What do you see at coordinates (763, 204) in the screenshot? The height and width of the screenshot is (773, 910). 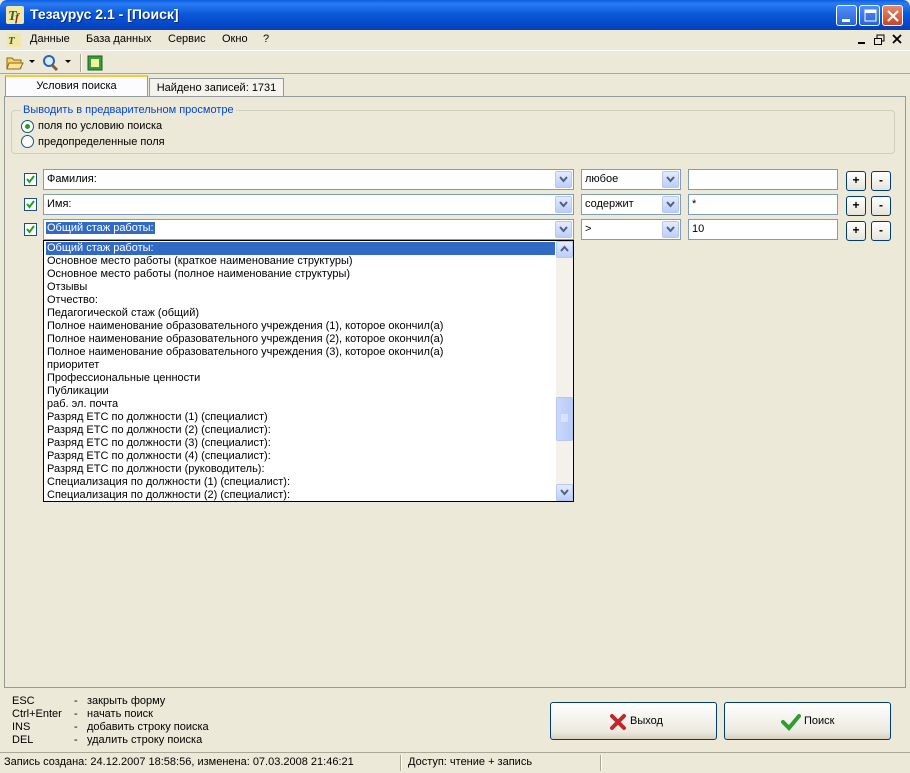 I see `value-input: *` at bounding box center [763, 204].